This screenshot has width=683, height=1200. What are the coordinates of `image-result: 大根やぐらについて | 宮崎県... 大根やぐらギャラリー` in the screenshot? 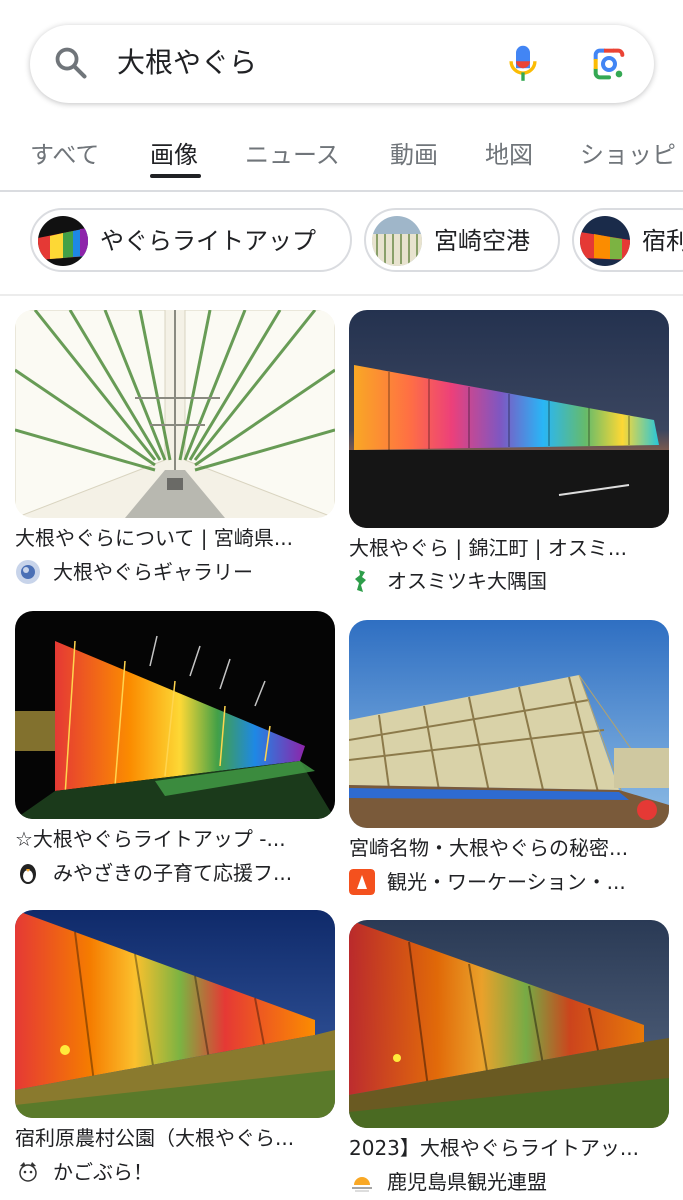 It's located at (175, 450).